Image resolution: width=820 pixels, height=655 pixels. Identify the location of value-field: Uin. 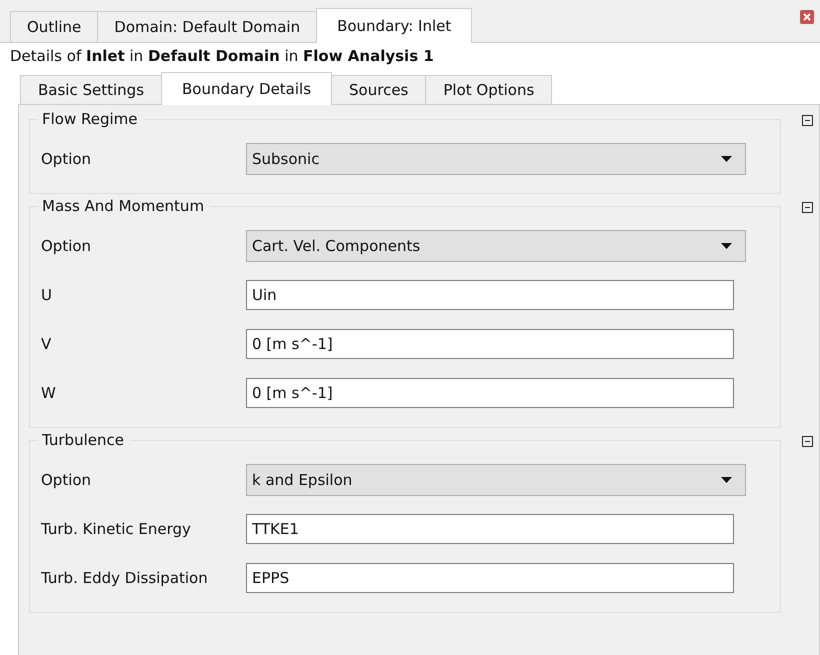
(490, 295).